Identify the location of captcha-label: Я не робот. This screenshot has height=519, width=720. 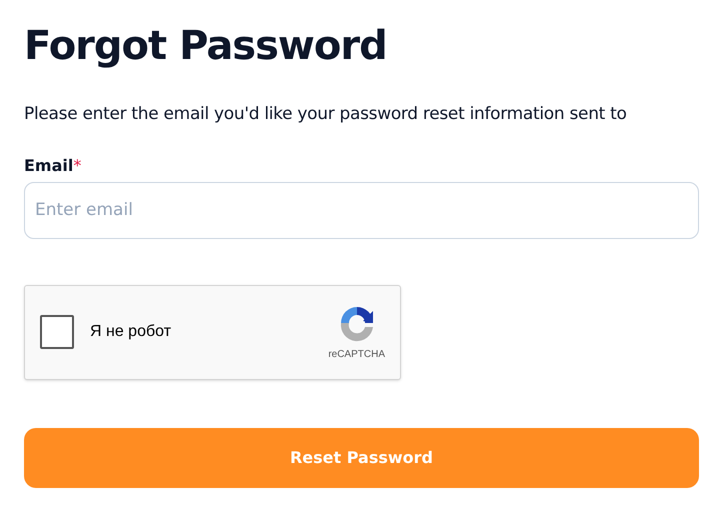
(131, 332).